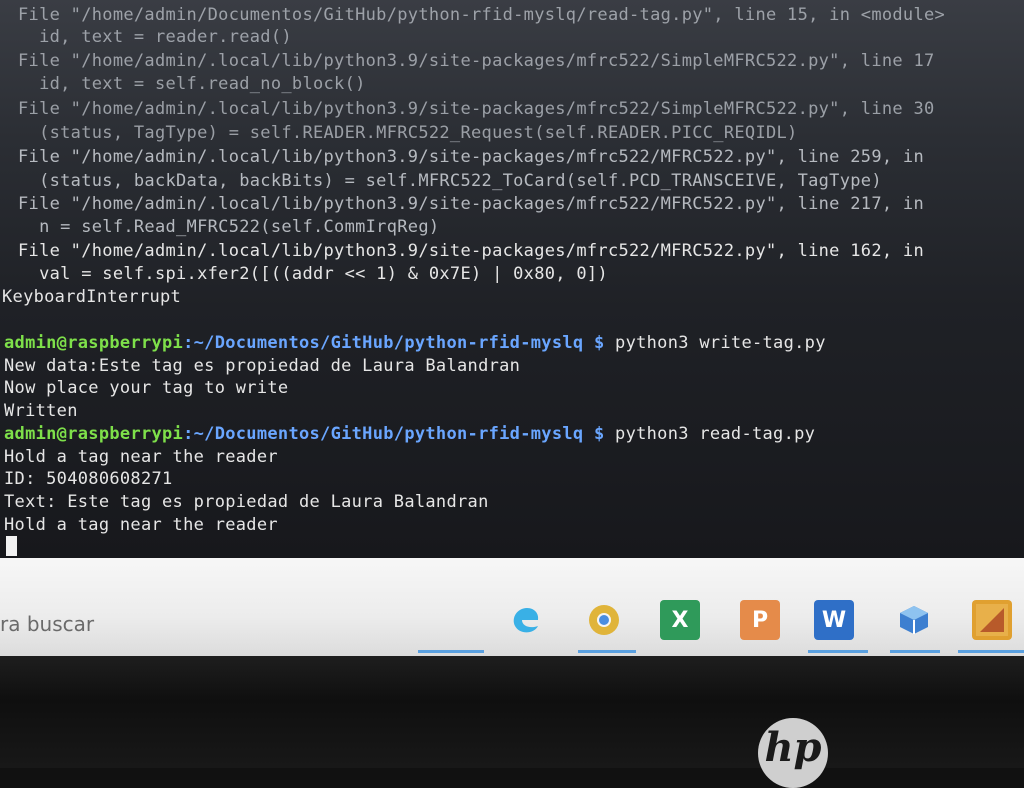 The height and width of the screenshot is (788, 1024). Describe the element at coordinates (512, 712) in the screenshot. I see `monitor-bezel` at that location.